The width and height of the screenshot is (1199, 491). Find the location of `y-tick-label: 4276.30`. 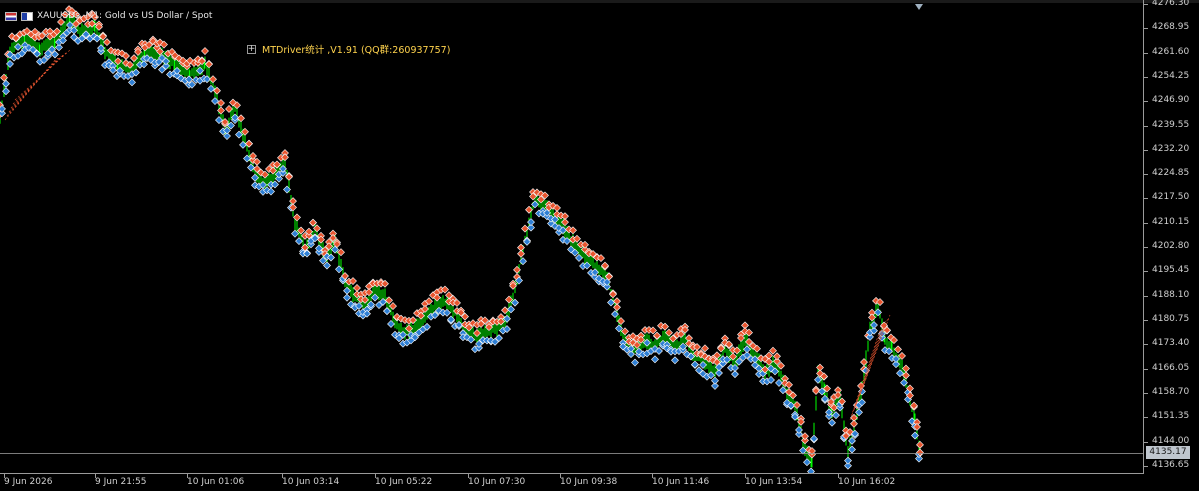

y-tick-label: 4276.30 is located at coordinates (1171, 4).